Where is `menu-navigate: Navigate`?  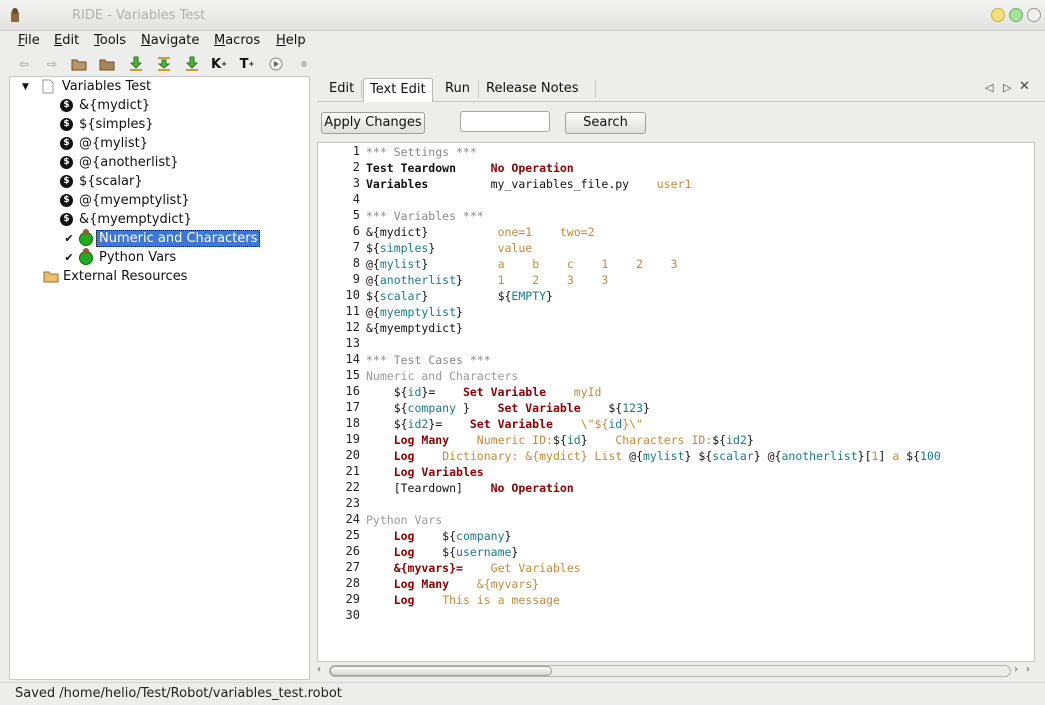
menu-navigate: Navigate is located at coordinates (170, 40).